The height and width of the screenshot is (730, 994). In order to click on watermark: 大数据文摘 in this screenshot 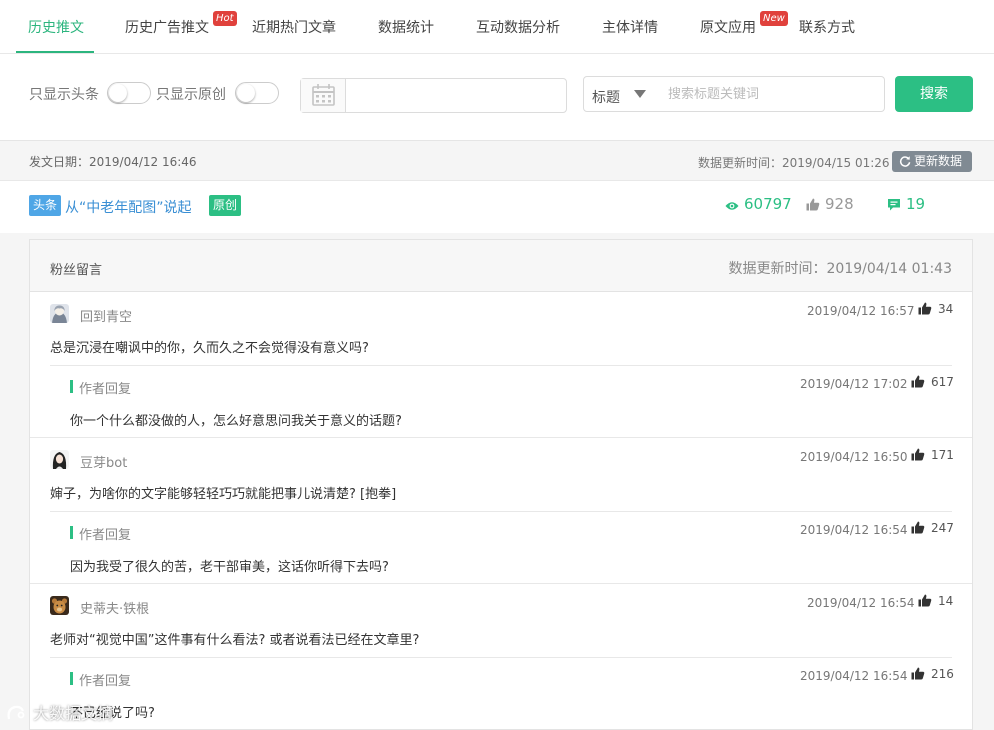, I will do `click(71, 711)`.